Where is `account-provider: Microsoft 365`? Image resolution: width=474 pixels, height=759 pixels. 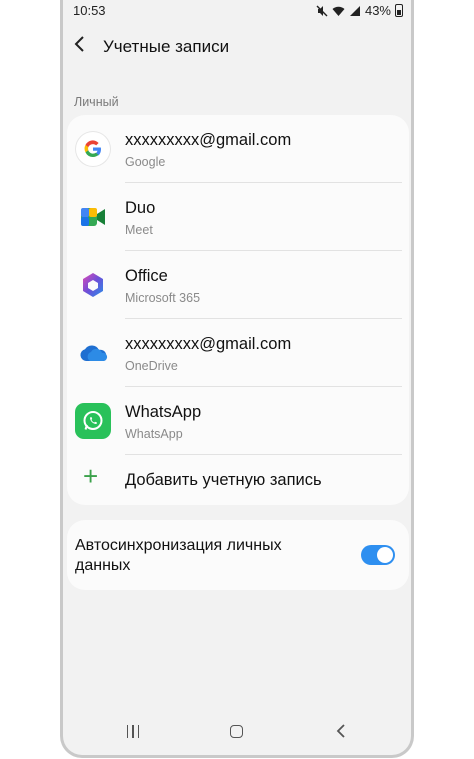
account-provider: Microsoft 365 is located at coordinates (163, 298).